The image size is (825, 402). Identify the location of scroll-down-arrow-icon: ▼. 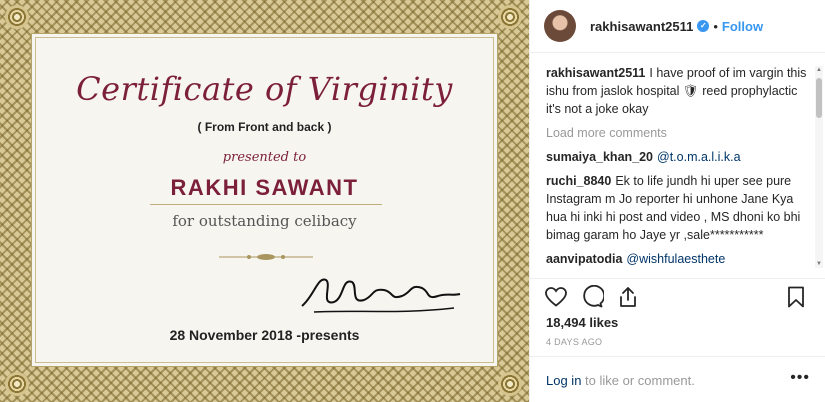
(819, 264).